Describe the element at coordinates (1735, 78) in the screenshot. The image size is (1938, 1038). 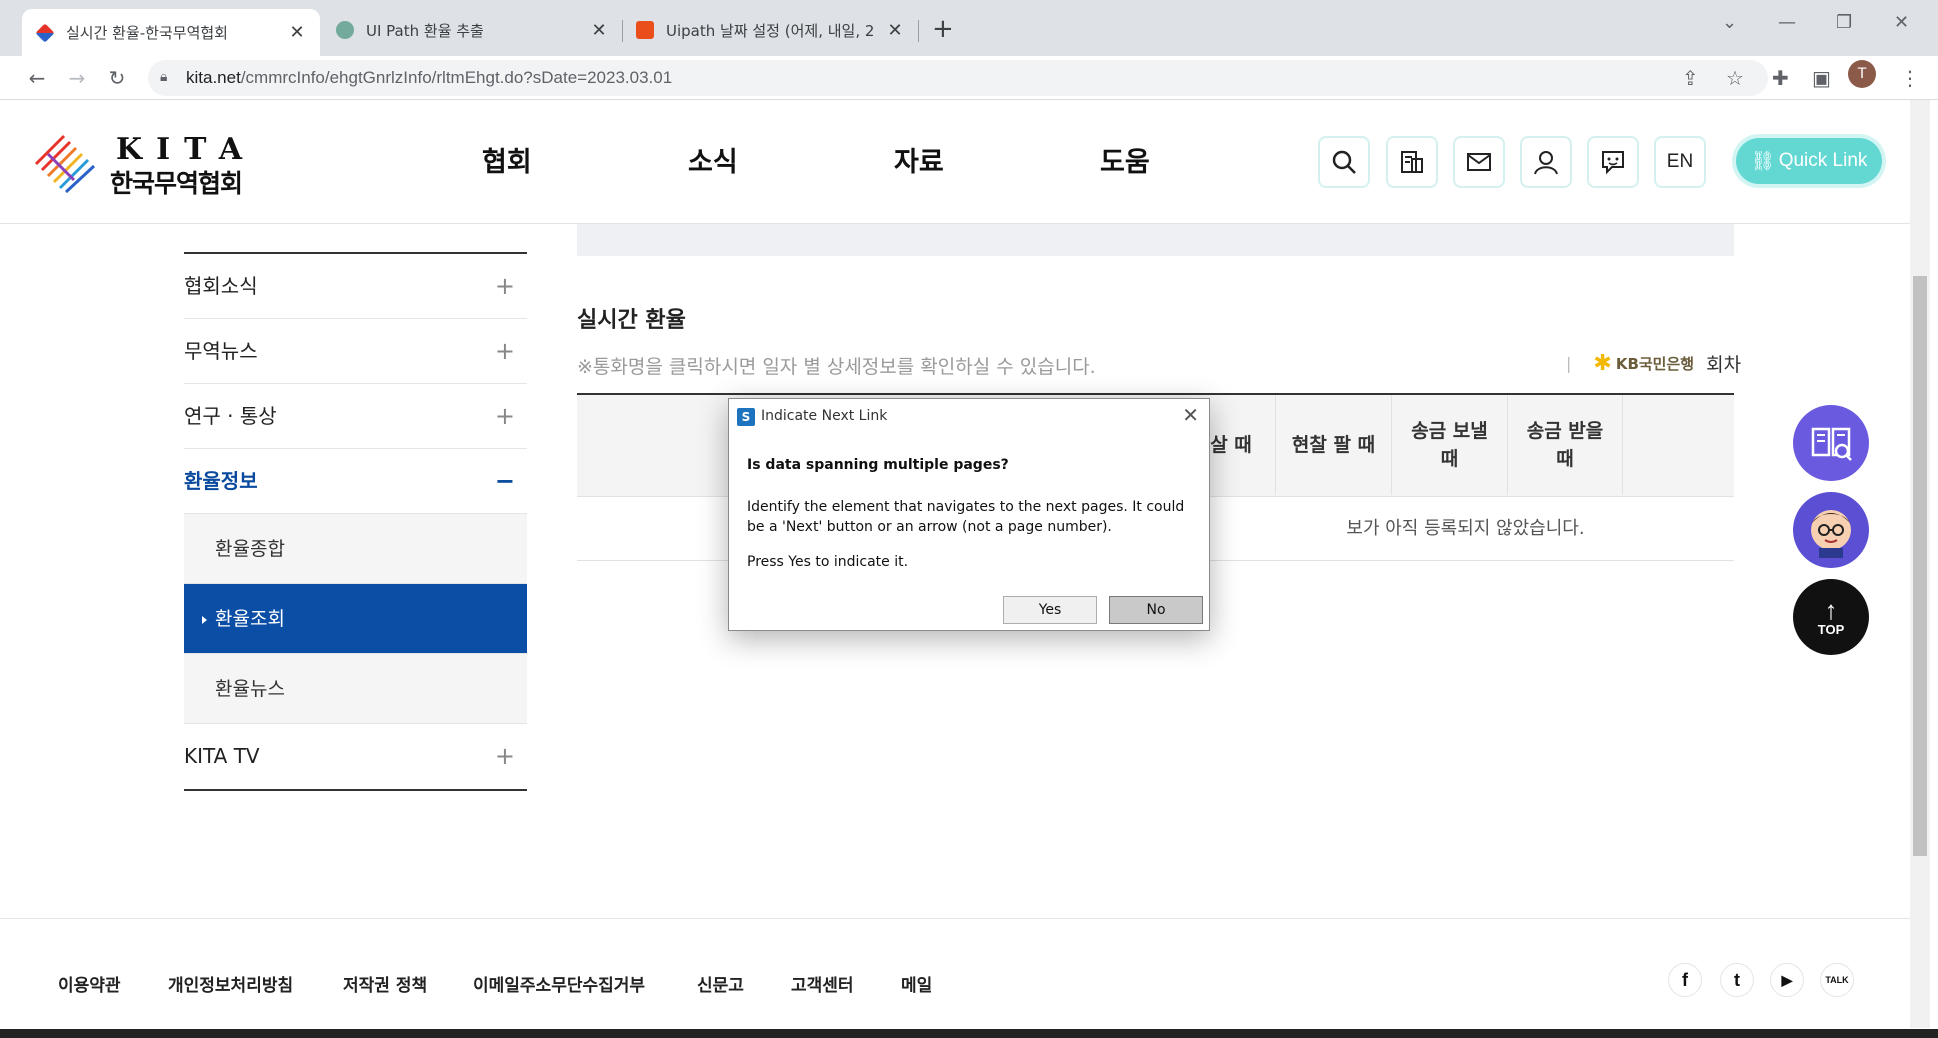
I see `bookmark-star-icon: ☆` at that location.